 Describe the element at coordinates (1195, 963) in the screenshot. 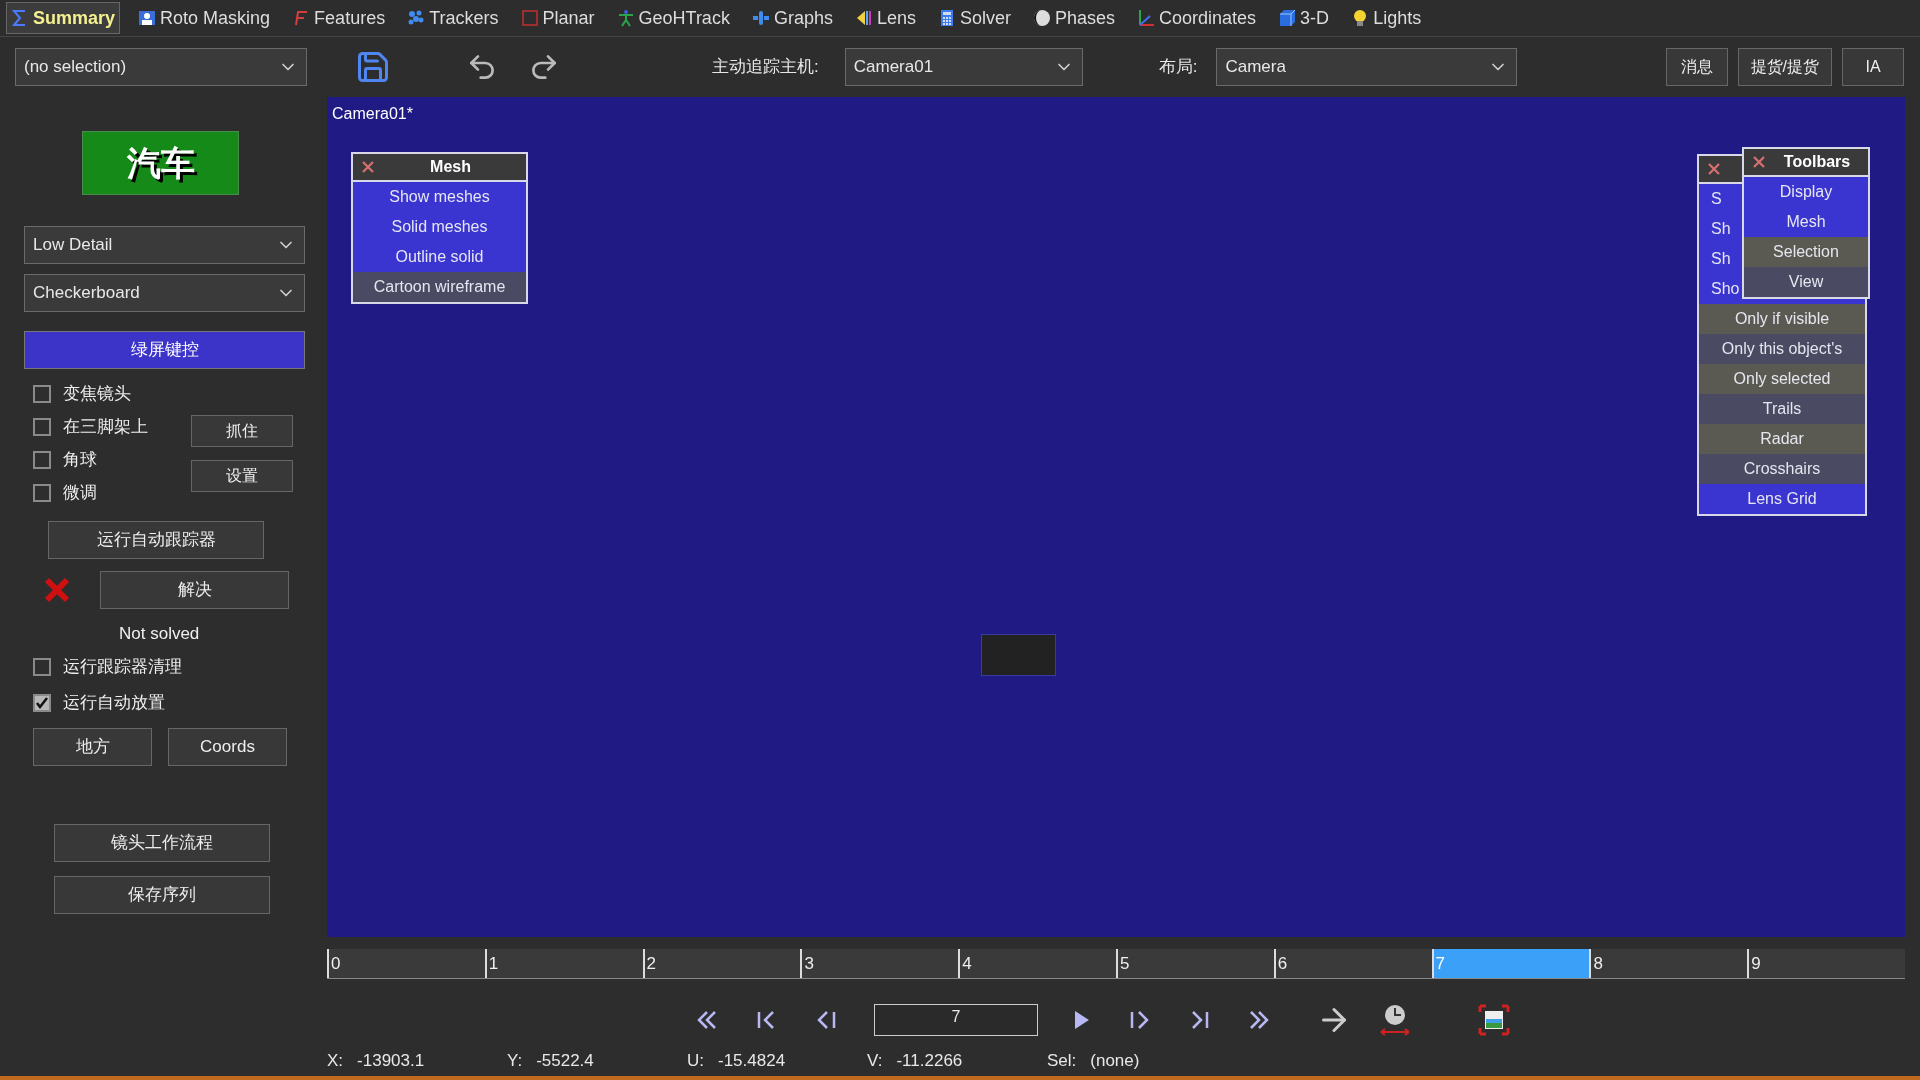

I see `timeline-frame: 5` at that location.